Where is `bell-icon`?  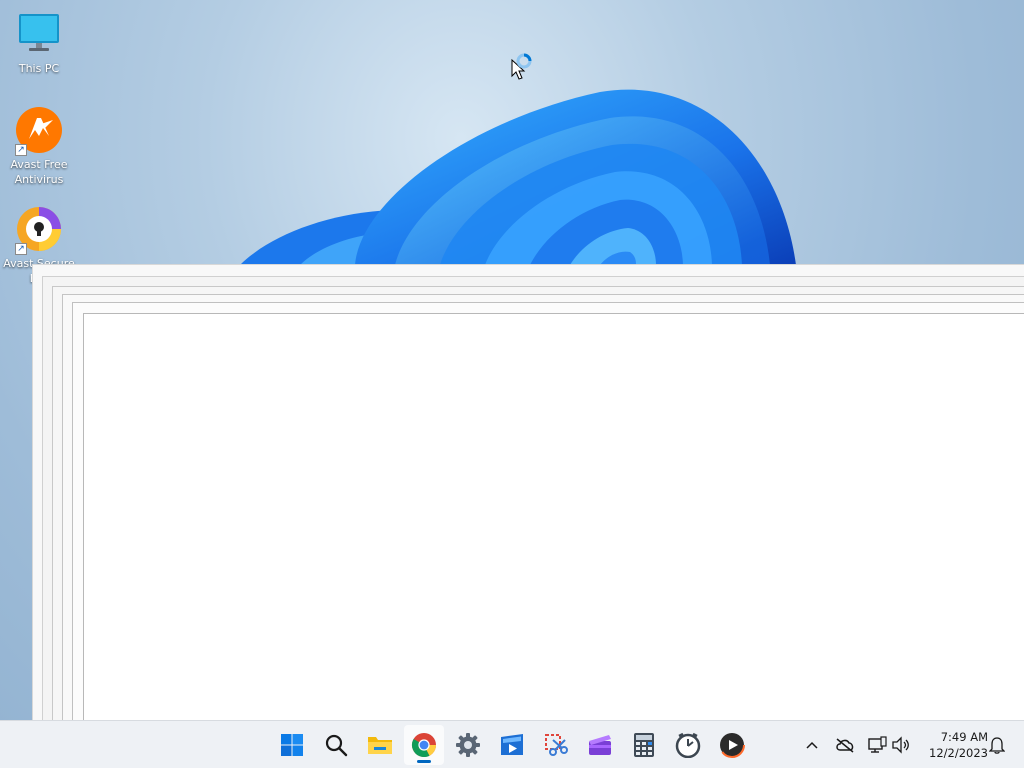 bell-icon is located at coordinates (997, 745).